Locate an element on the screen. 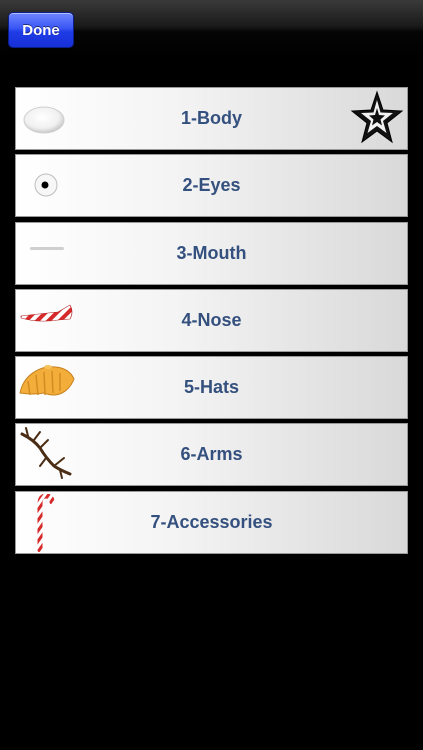 The width and height of the screenshot is (423, 750). menu-item-eyes: 2-Eyes is located at coordinates (211, 186).